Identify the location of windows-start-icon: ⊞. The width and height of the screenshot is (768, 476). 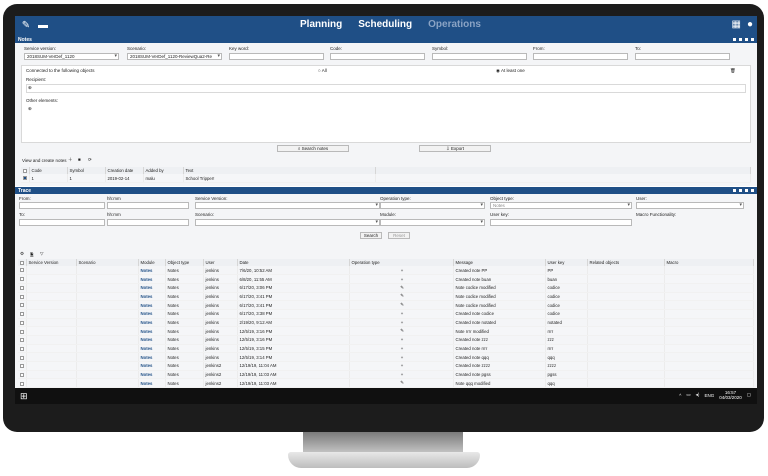
(24, 396).